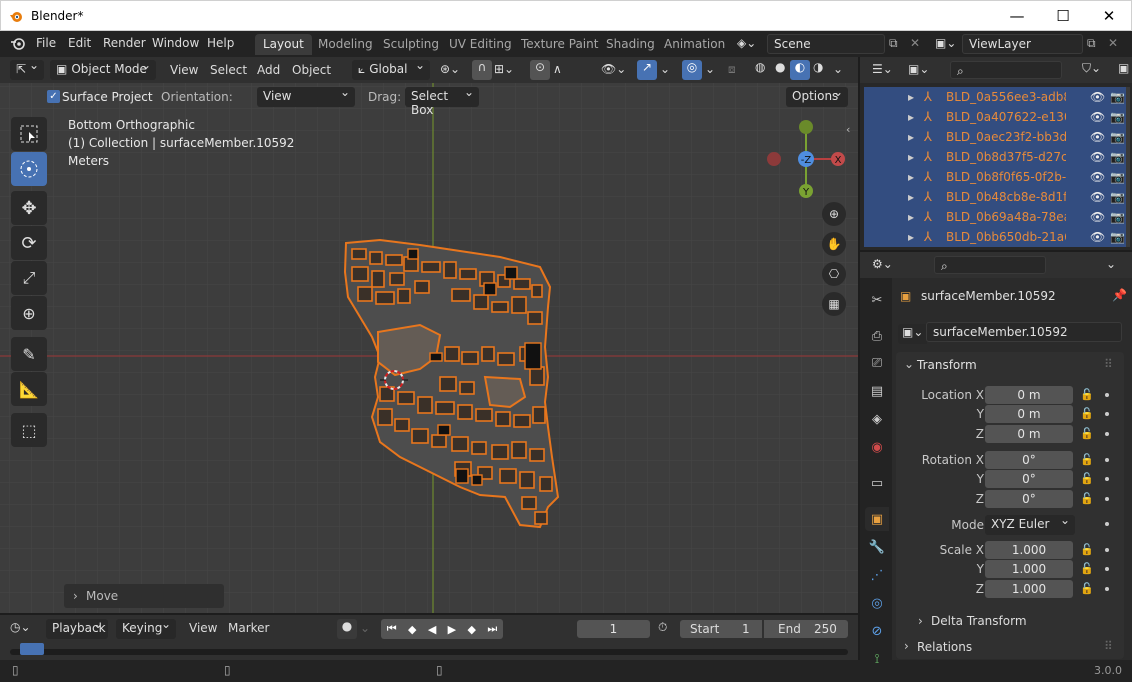 Image resolution: width=1132 pixels, height=682 pixels. I want to click on menu-file: File, so click(46, 43).